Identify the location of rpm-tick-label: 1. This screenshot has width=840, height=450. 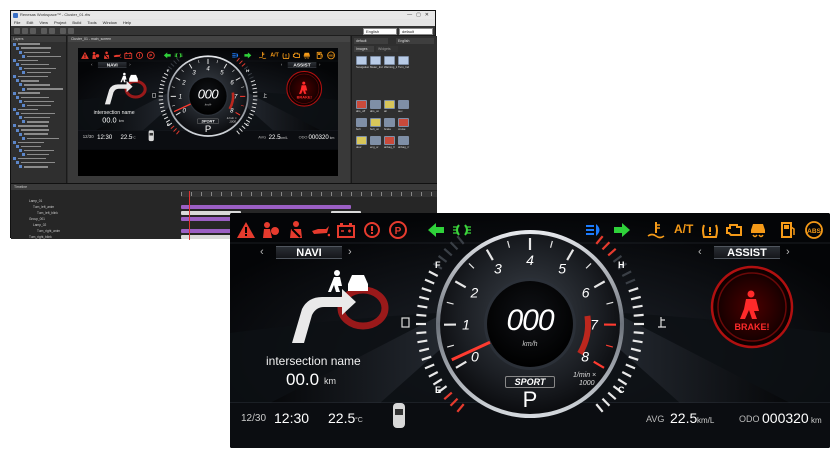
(466, 325).